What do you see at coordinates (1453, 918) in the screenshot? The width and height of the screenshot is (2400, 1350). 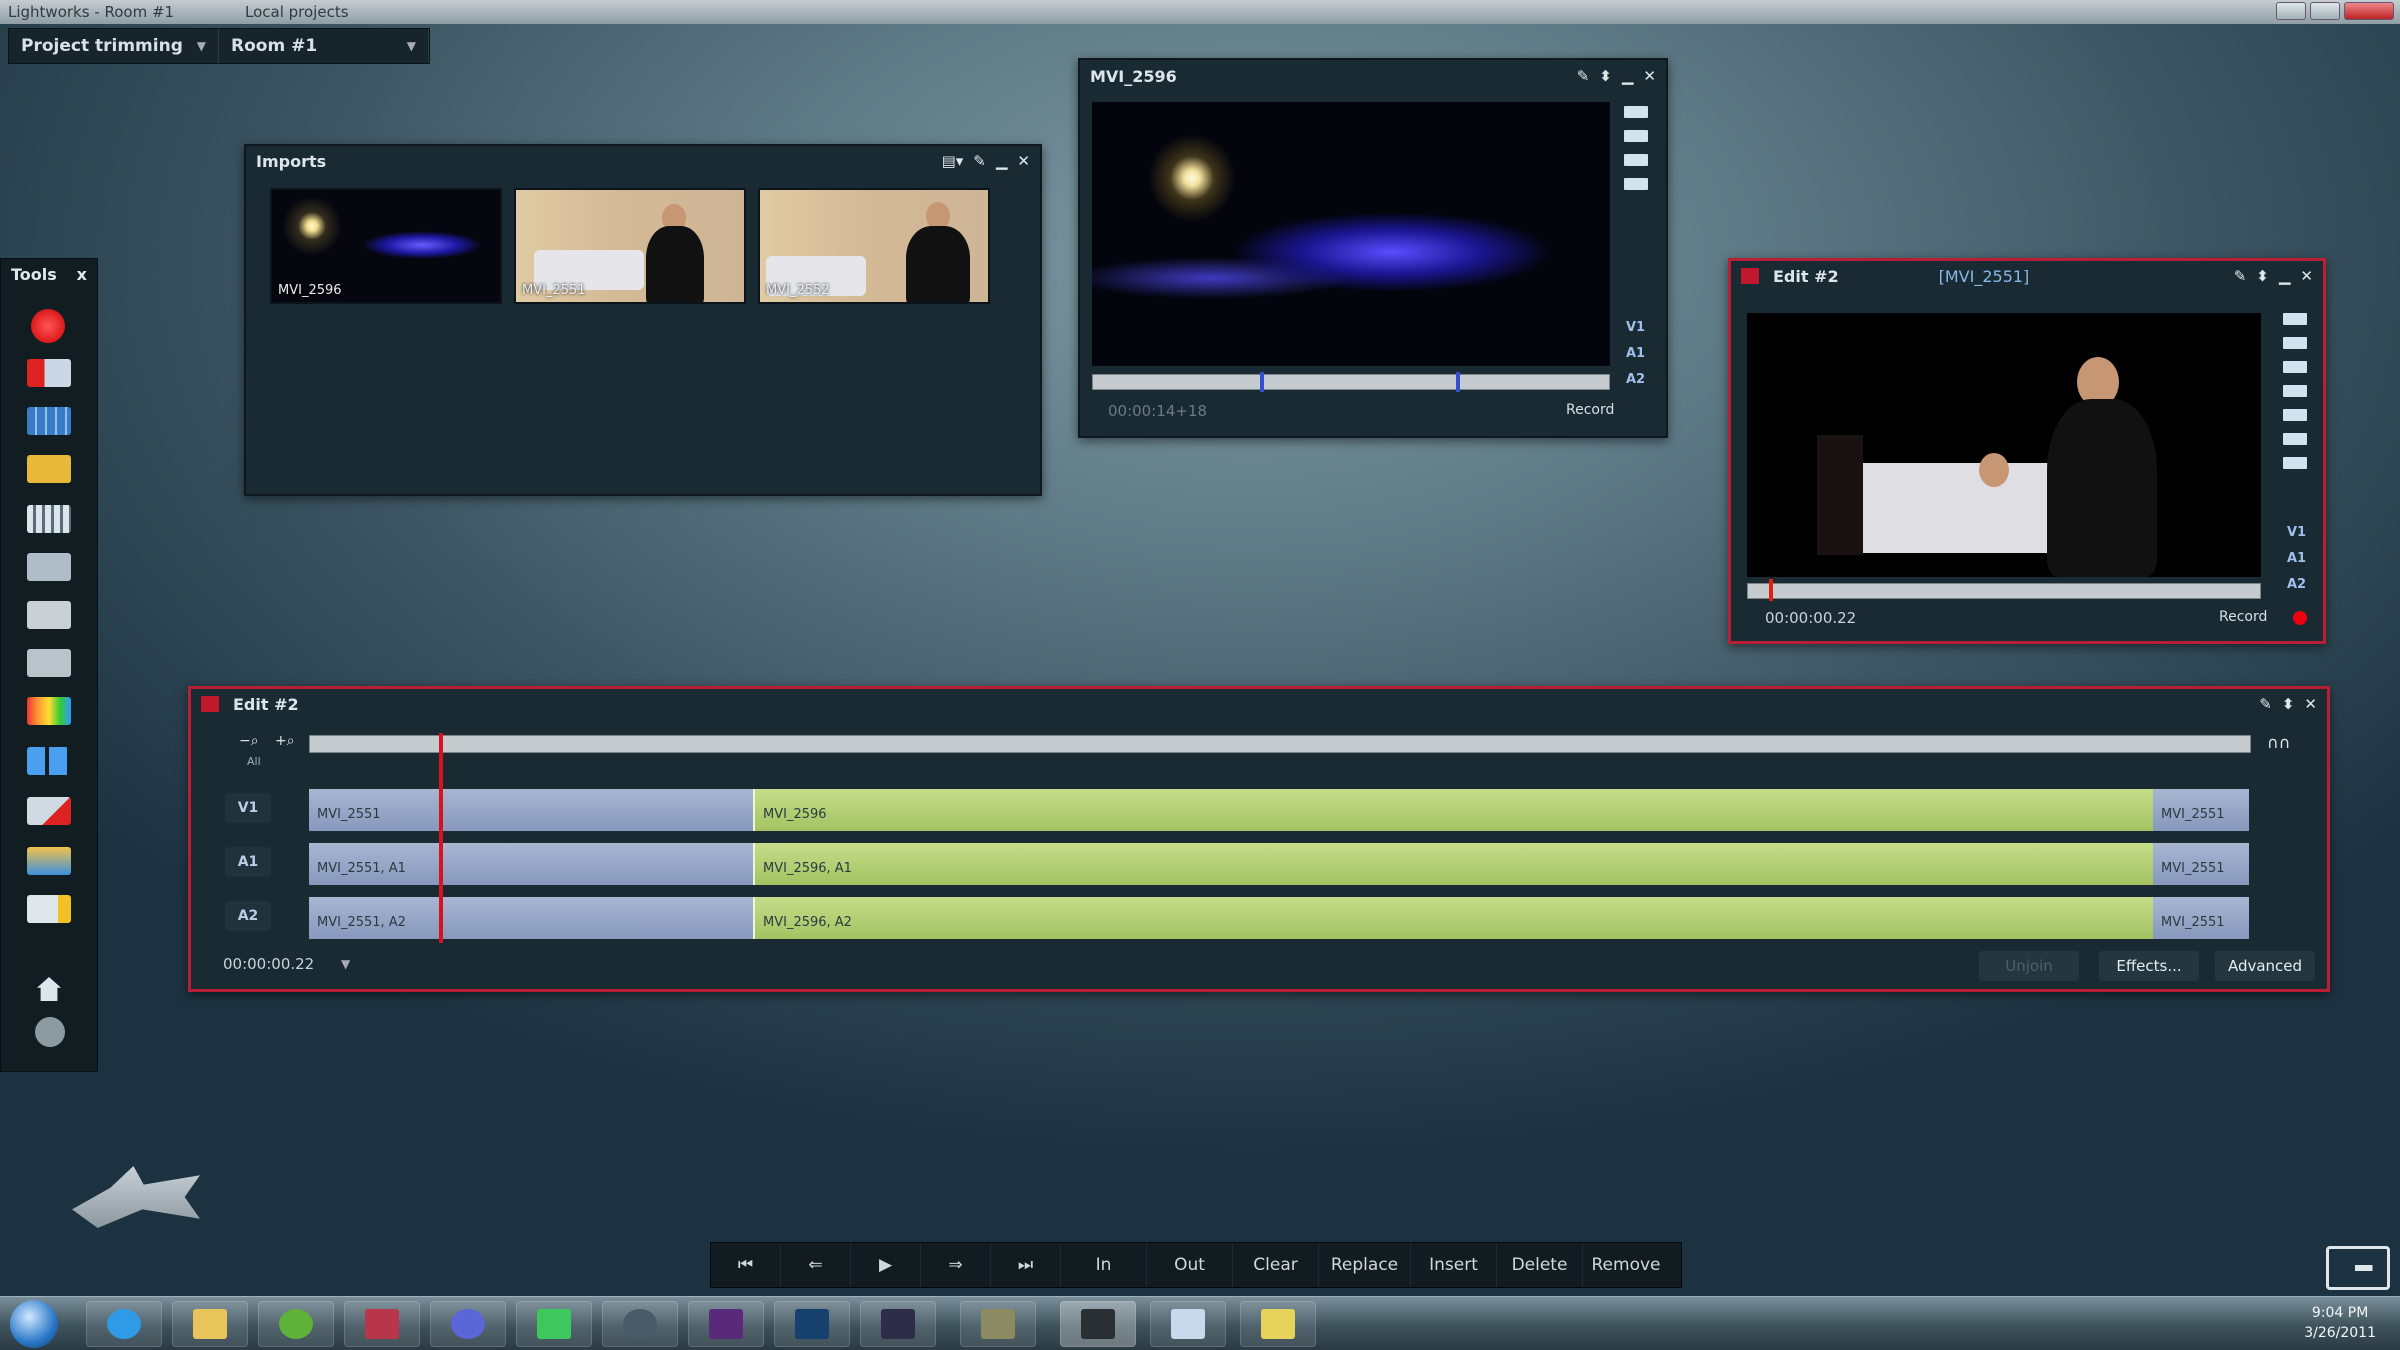 I see `timeline-clip: MVI_2596, A2` at bounding box center [1453, 918].